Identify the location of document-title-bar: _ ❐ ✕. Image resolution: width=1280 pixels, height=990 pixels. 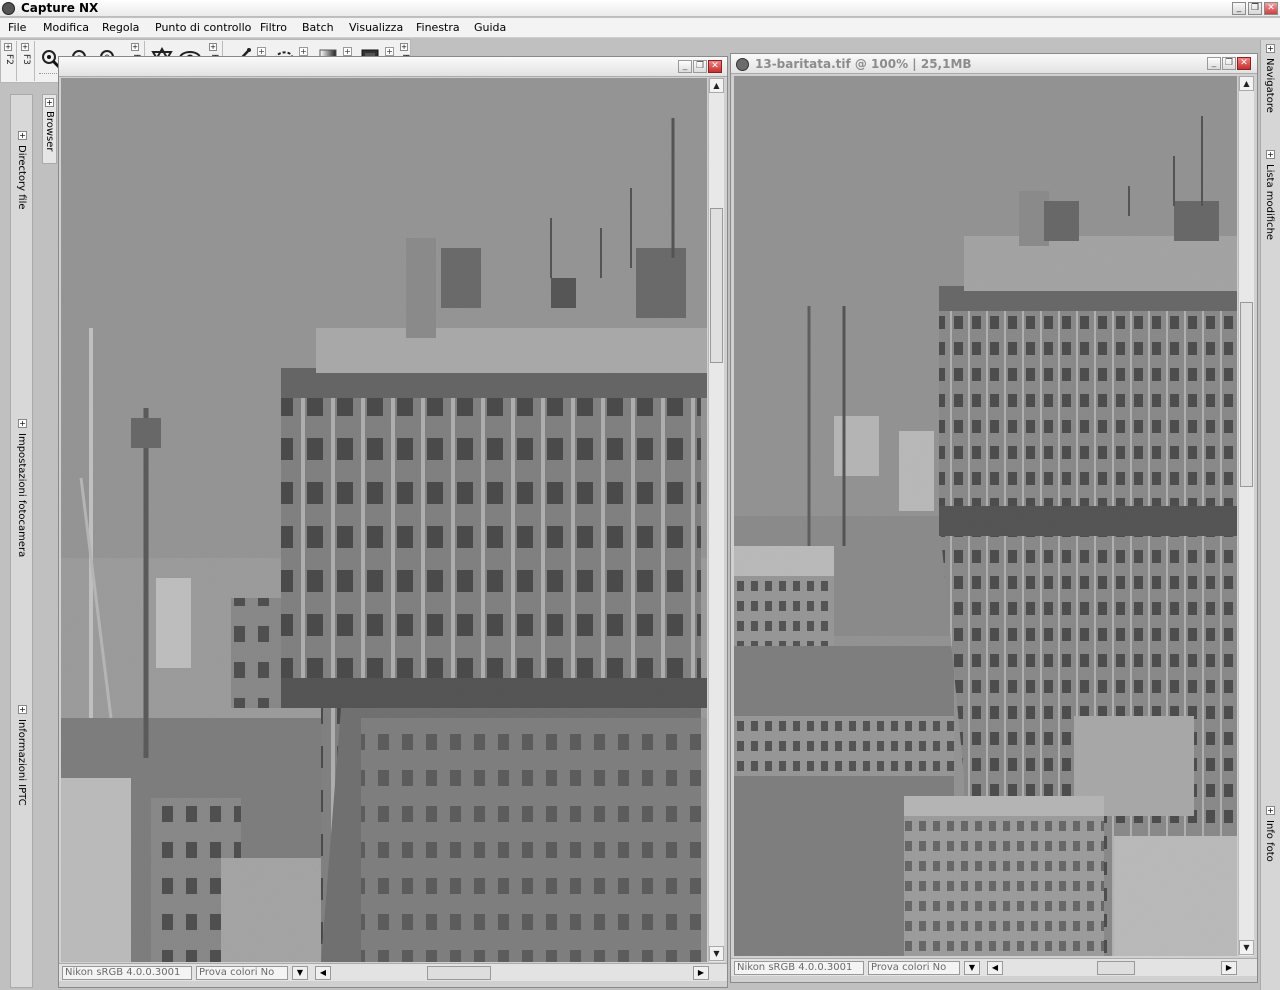
(393, 67).